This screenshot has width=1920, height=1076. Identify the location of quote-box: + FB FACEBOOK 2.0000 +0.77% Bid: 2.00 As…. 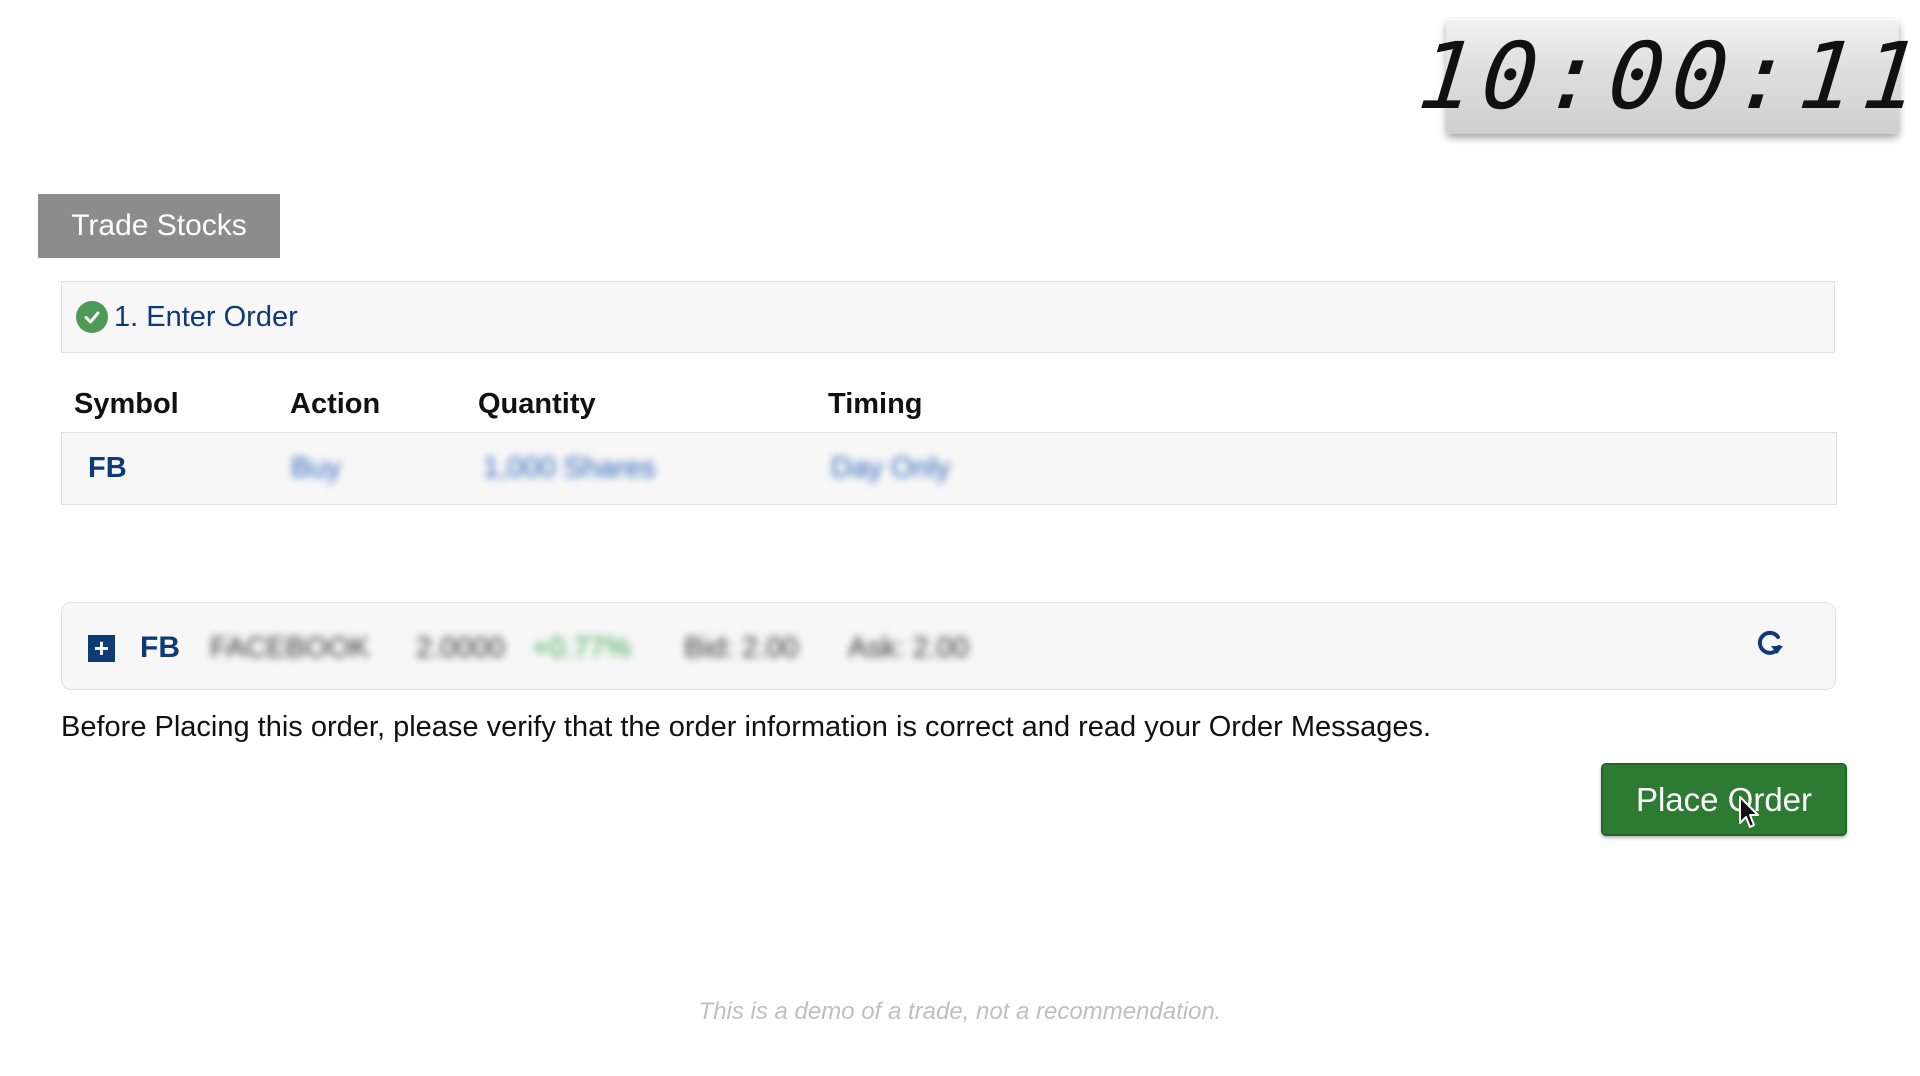
(948, 646).